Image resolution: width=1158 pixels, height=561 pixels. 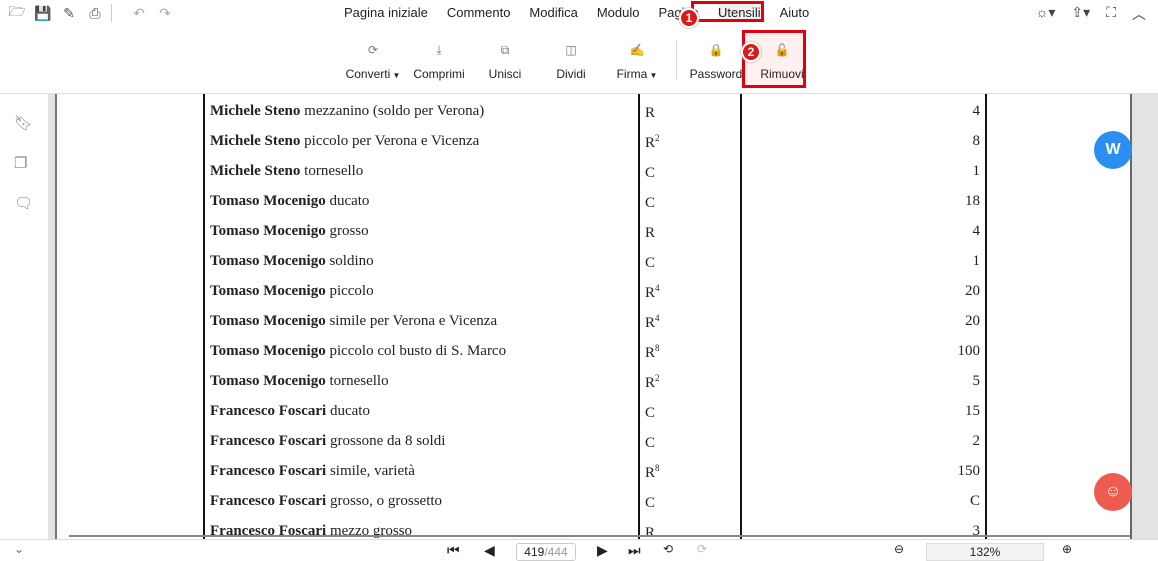 What do you see at coordinates (373, 60) in the screenshot?
I see `tool-converti-button: ⟳ Converti ▼` at bounding box center [373, 60].